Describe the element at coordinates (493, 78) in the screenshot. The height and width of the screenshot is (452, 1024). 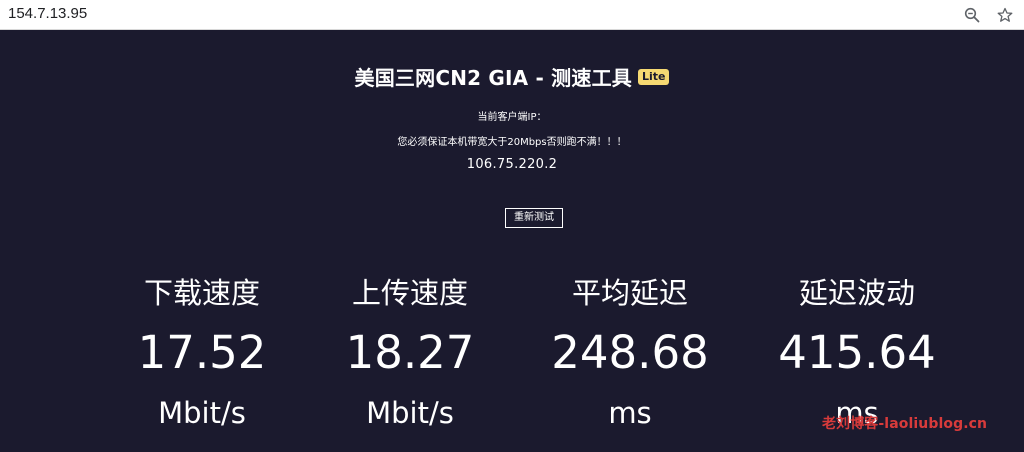
I see `page-title: 美国三网CN2 GIA - 测速工具` at that location.